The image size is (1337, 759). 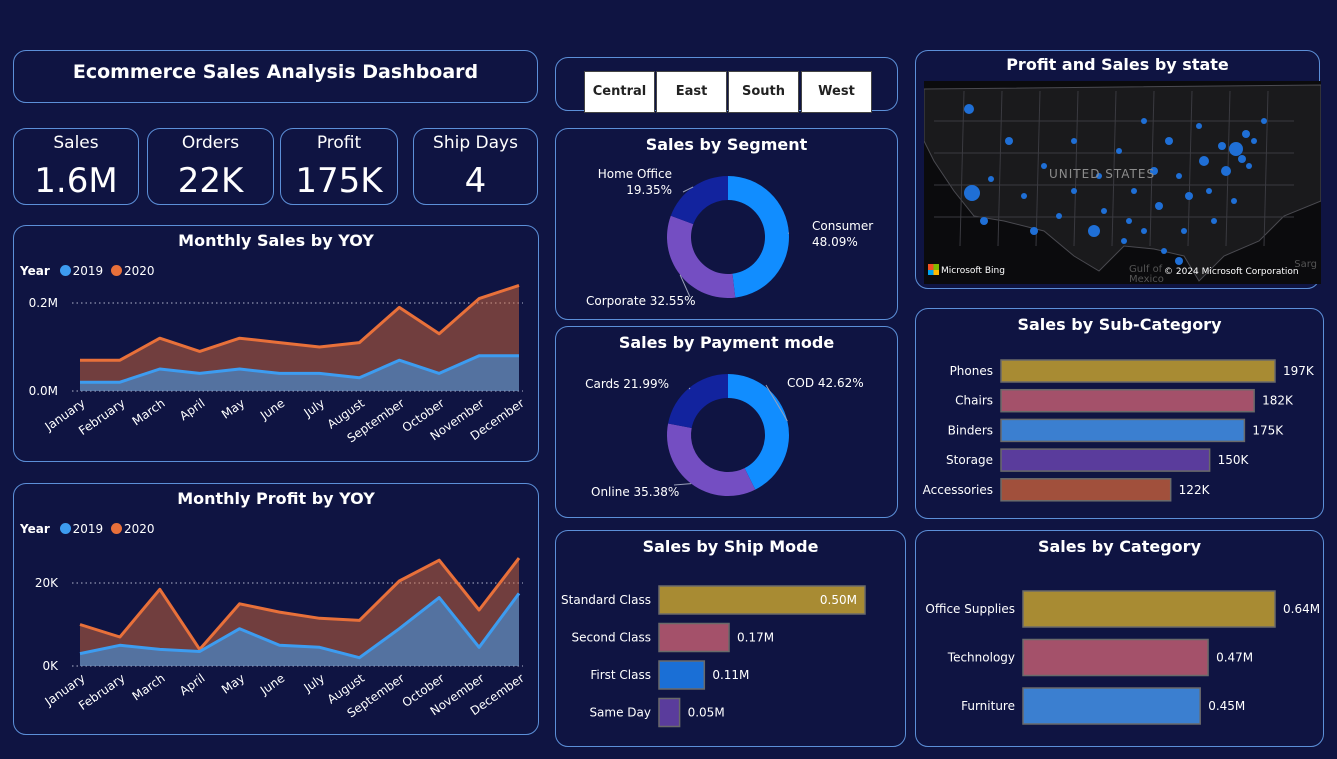 What do you see at coordinates (836, 92) in the screenshot?
I see `slicer-button-west: West` at bounding box center [836, 92].